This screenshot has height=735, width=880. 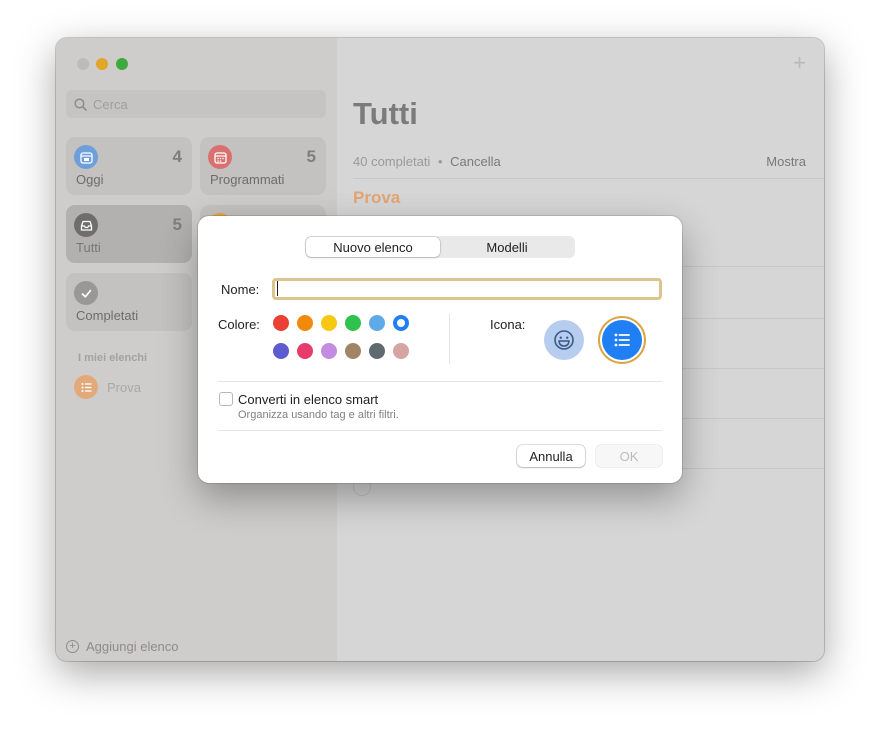 I want to click on smart-list-today: 4 Oggi, so click(x=129, y=166).